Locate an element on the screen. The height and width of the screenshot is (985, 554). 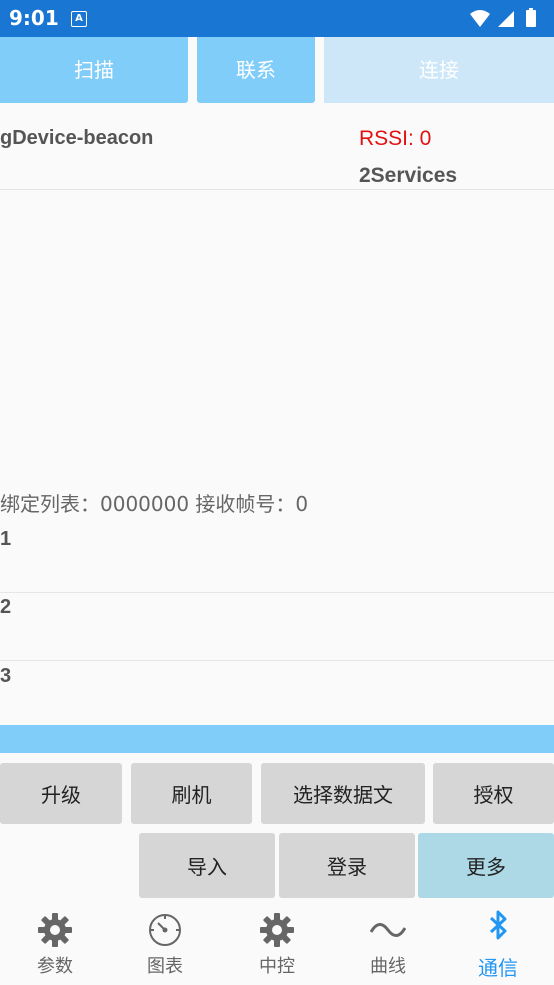
scan-button: 扫描 is located at coordinates (94, 70).